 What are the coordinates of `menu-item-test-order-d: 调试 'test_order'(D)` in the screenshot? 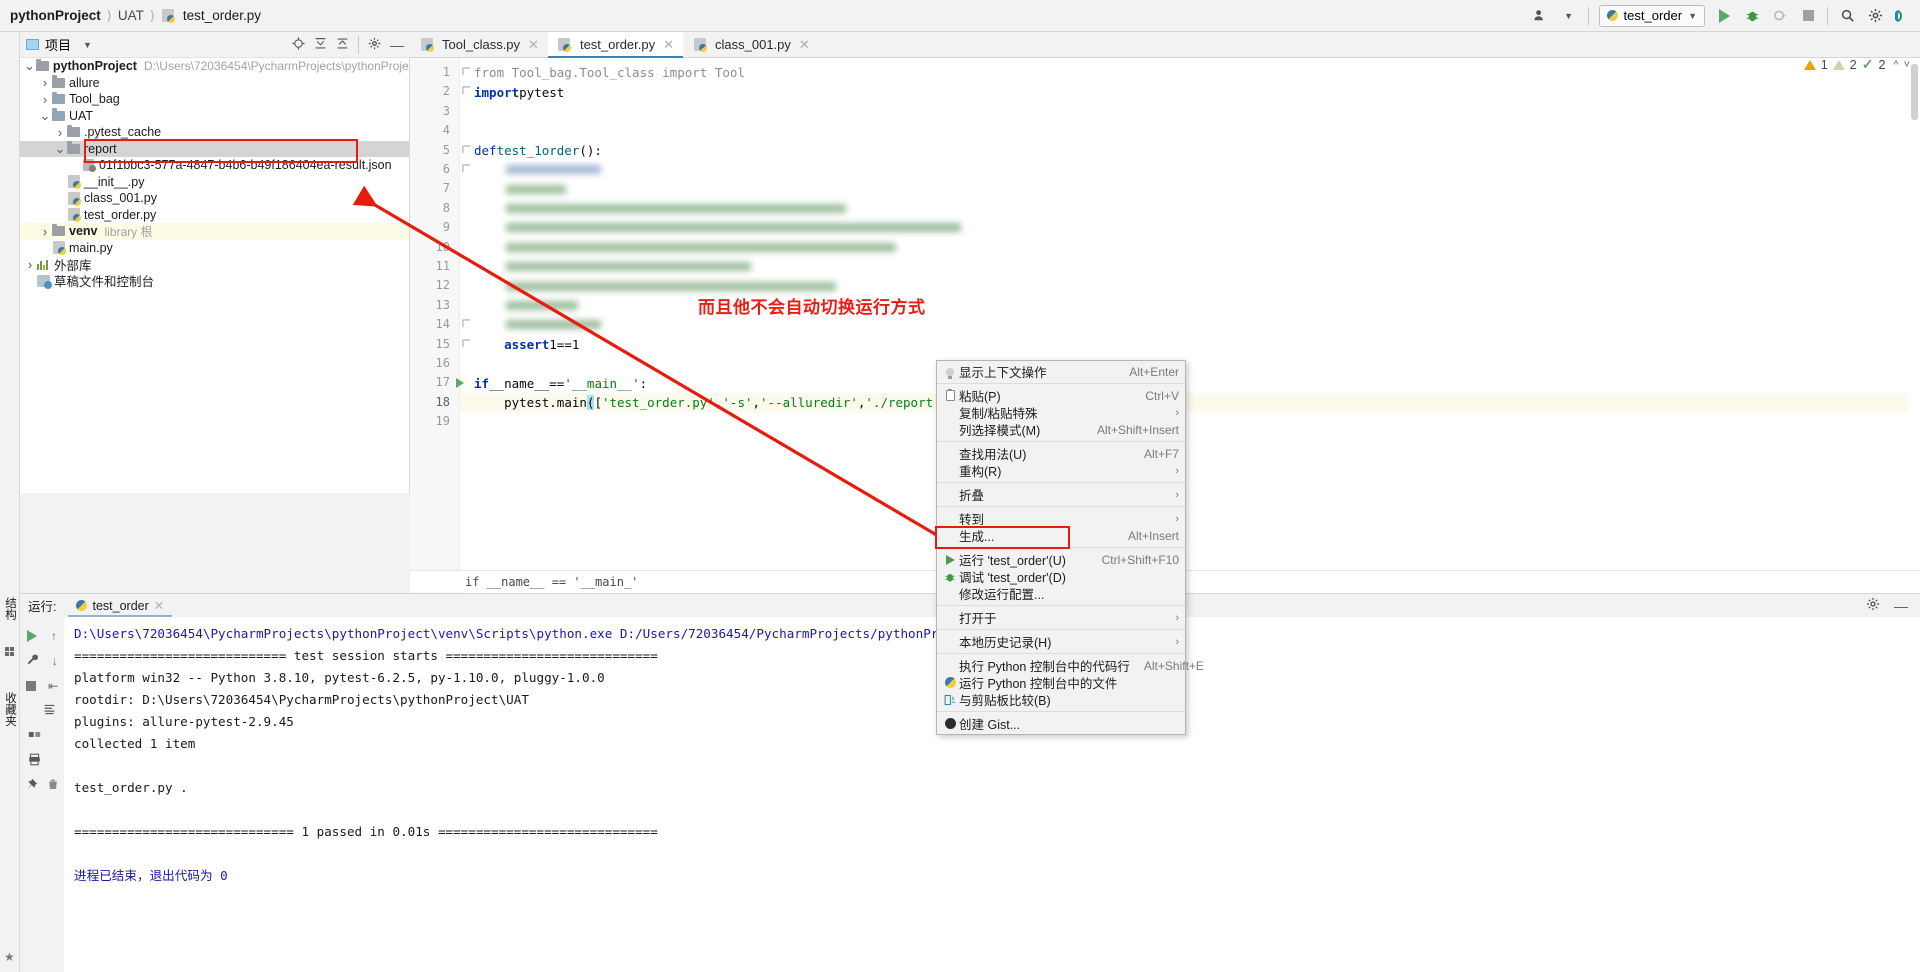 It's located at (1061, 576).